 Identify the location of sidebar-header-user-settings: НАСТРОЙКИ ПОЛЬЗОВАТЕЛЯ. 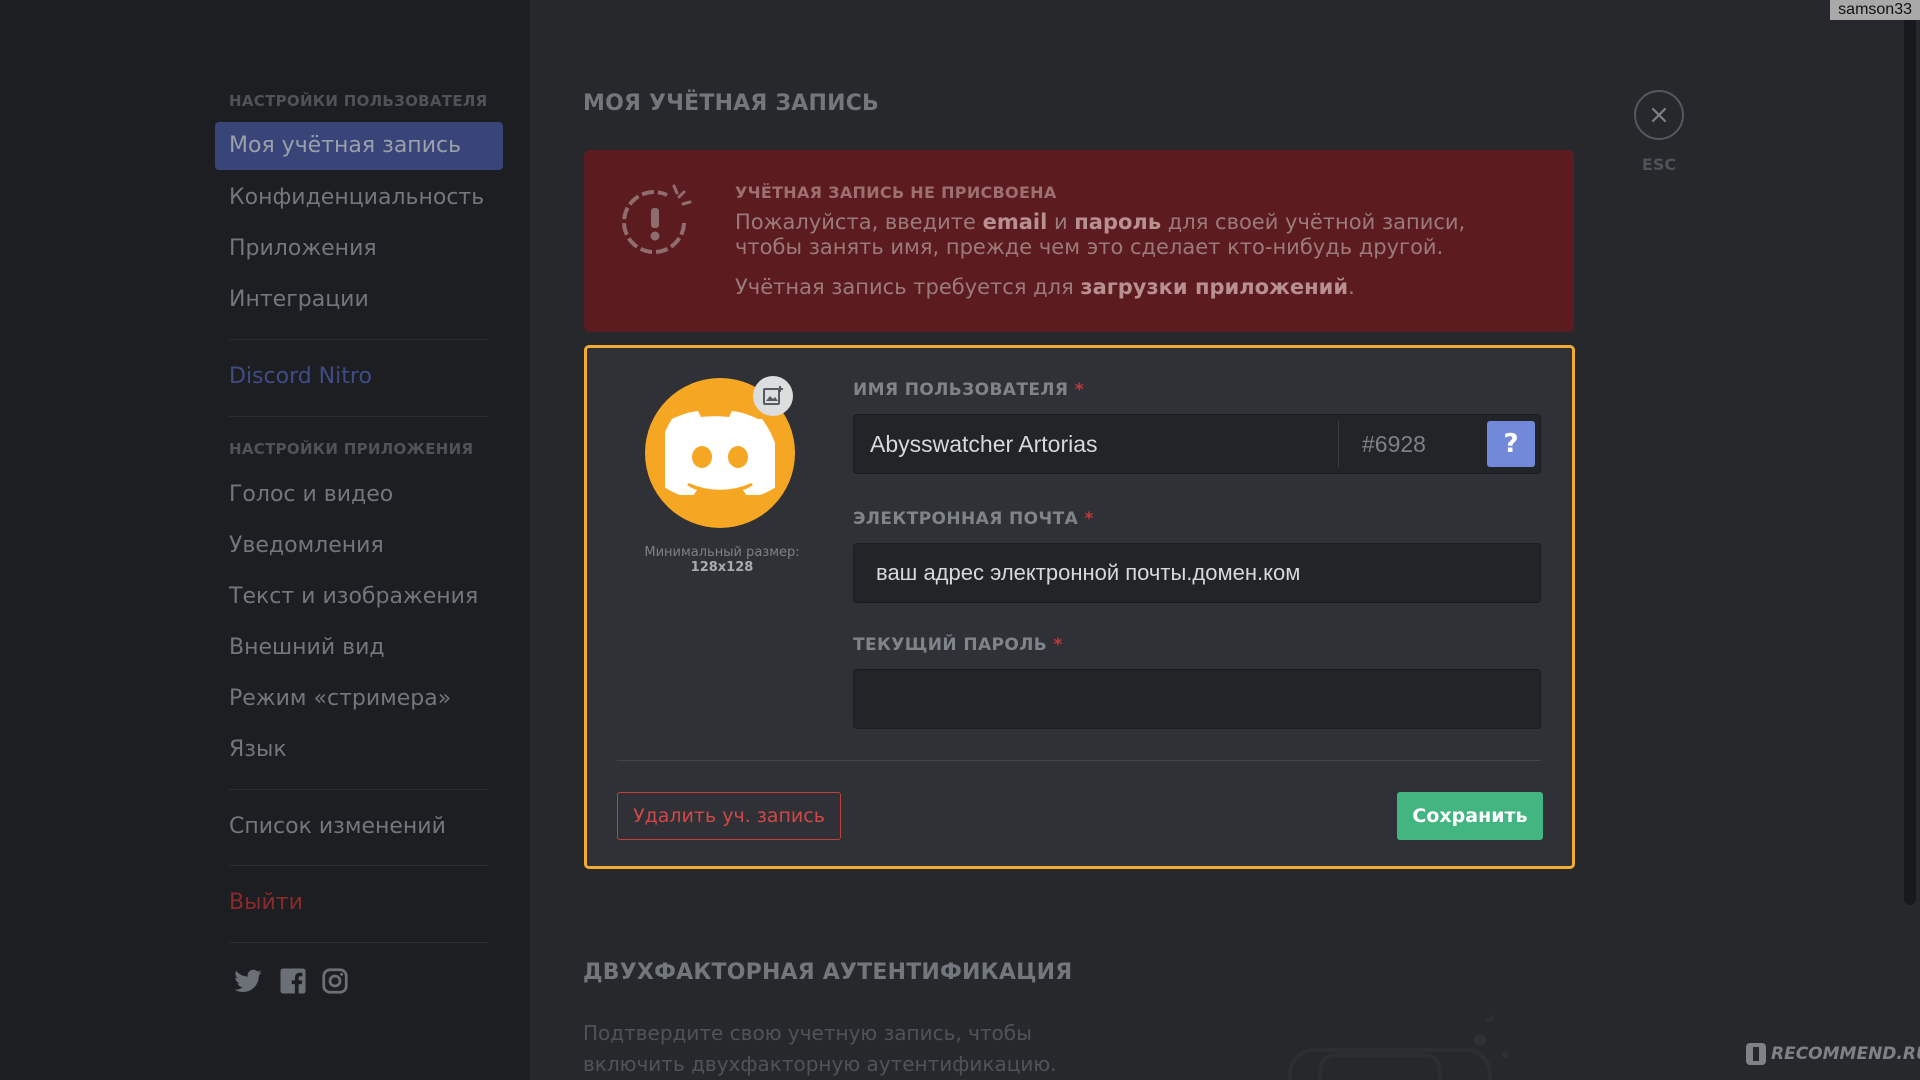
(358, 101).